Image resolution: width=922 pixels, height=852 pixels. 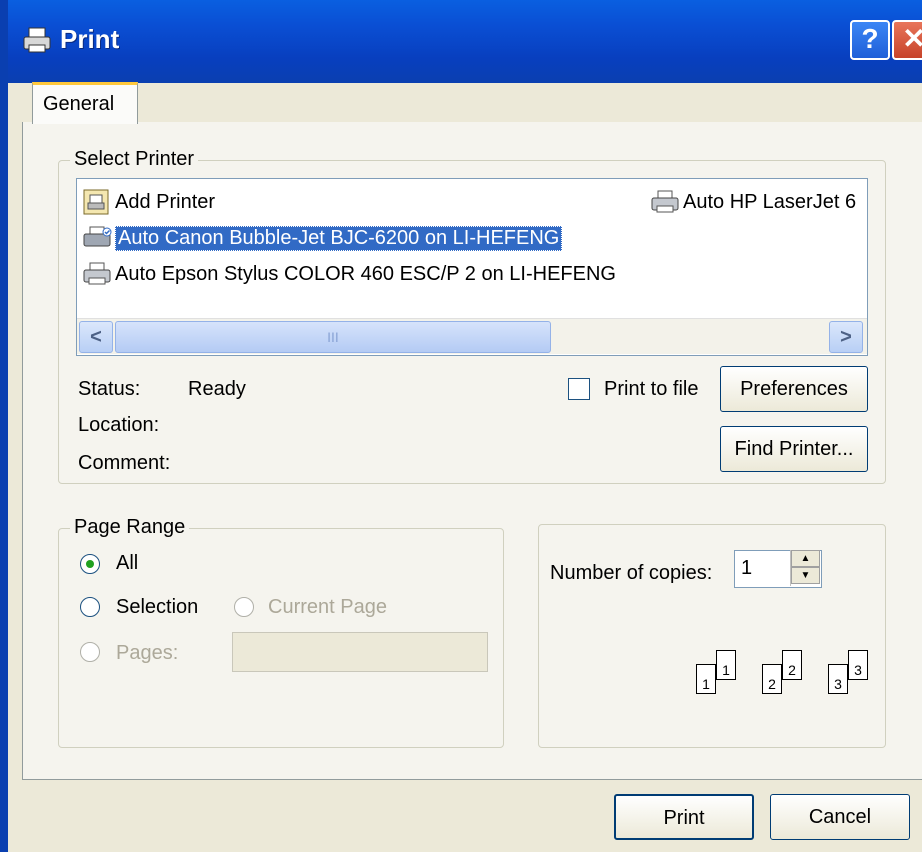 I want to click on all-label: All, so click(x=127, y=563).